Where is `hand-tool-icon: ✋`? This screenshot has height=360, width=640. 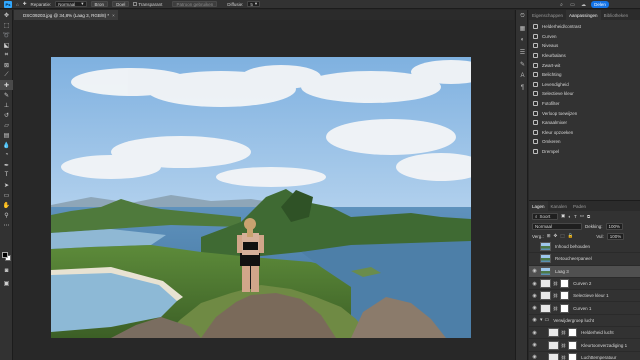
hand-tool-icon: ✋ is located at coordinates (6, 205).